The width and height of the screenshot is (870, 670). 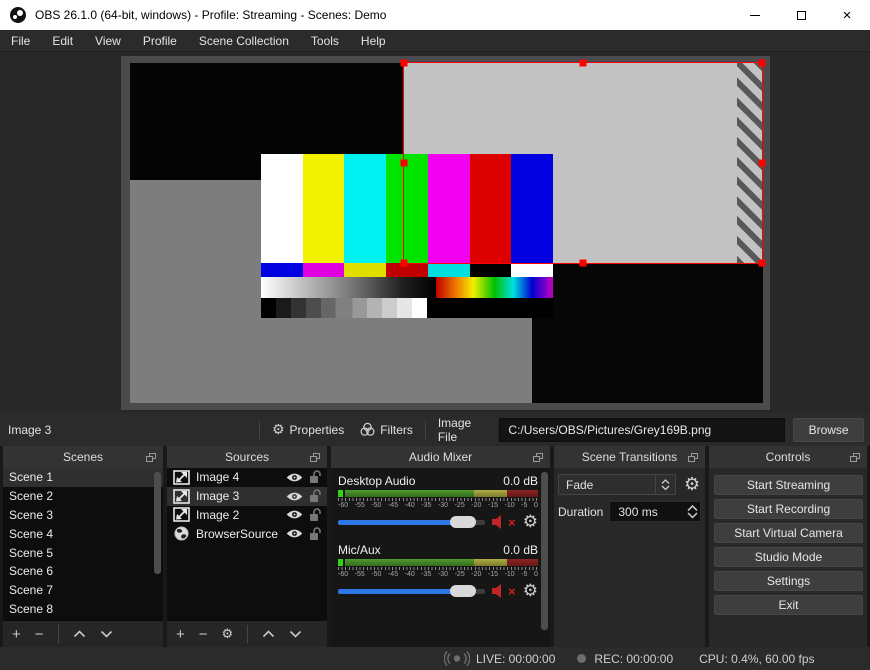 I want to click on sources-header: Sources, so click(x=247, y=457).